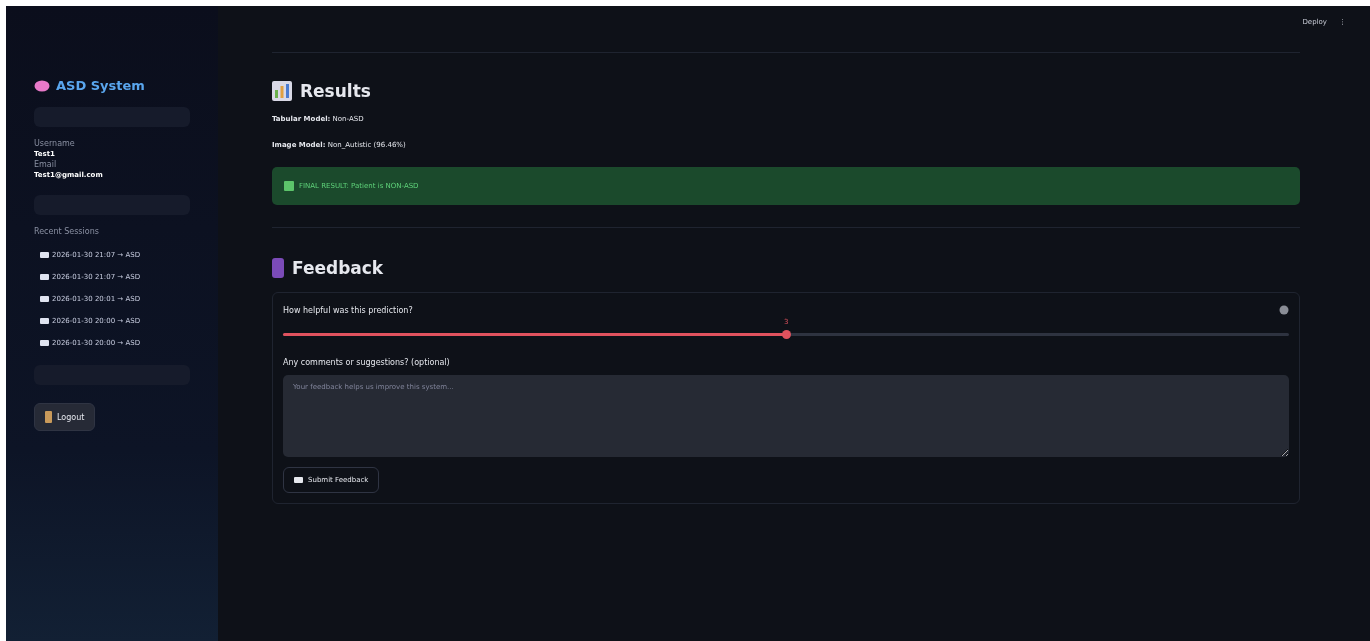 The image size is (1370, 641). What do you see at coordinates (335, 91) in the screenshot?
I see `results-heading: Results` at bounding box center [335, 91].